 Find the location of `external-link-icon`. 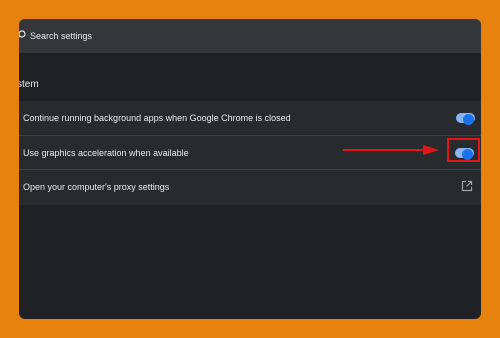

external-link-icon is located at coordinates (467, 186).